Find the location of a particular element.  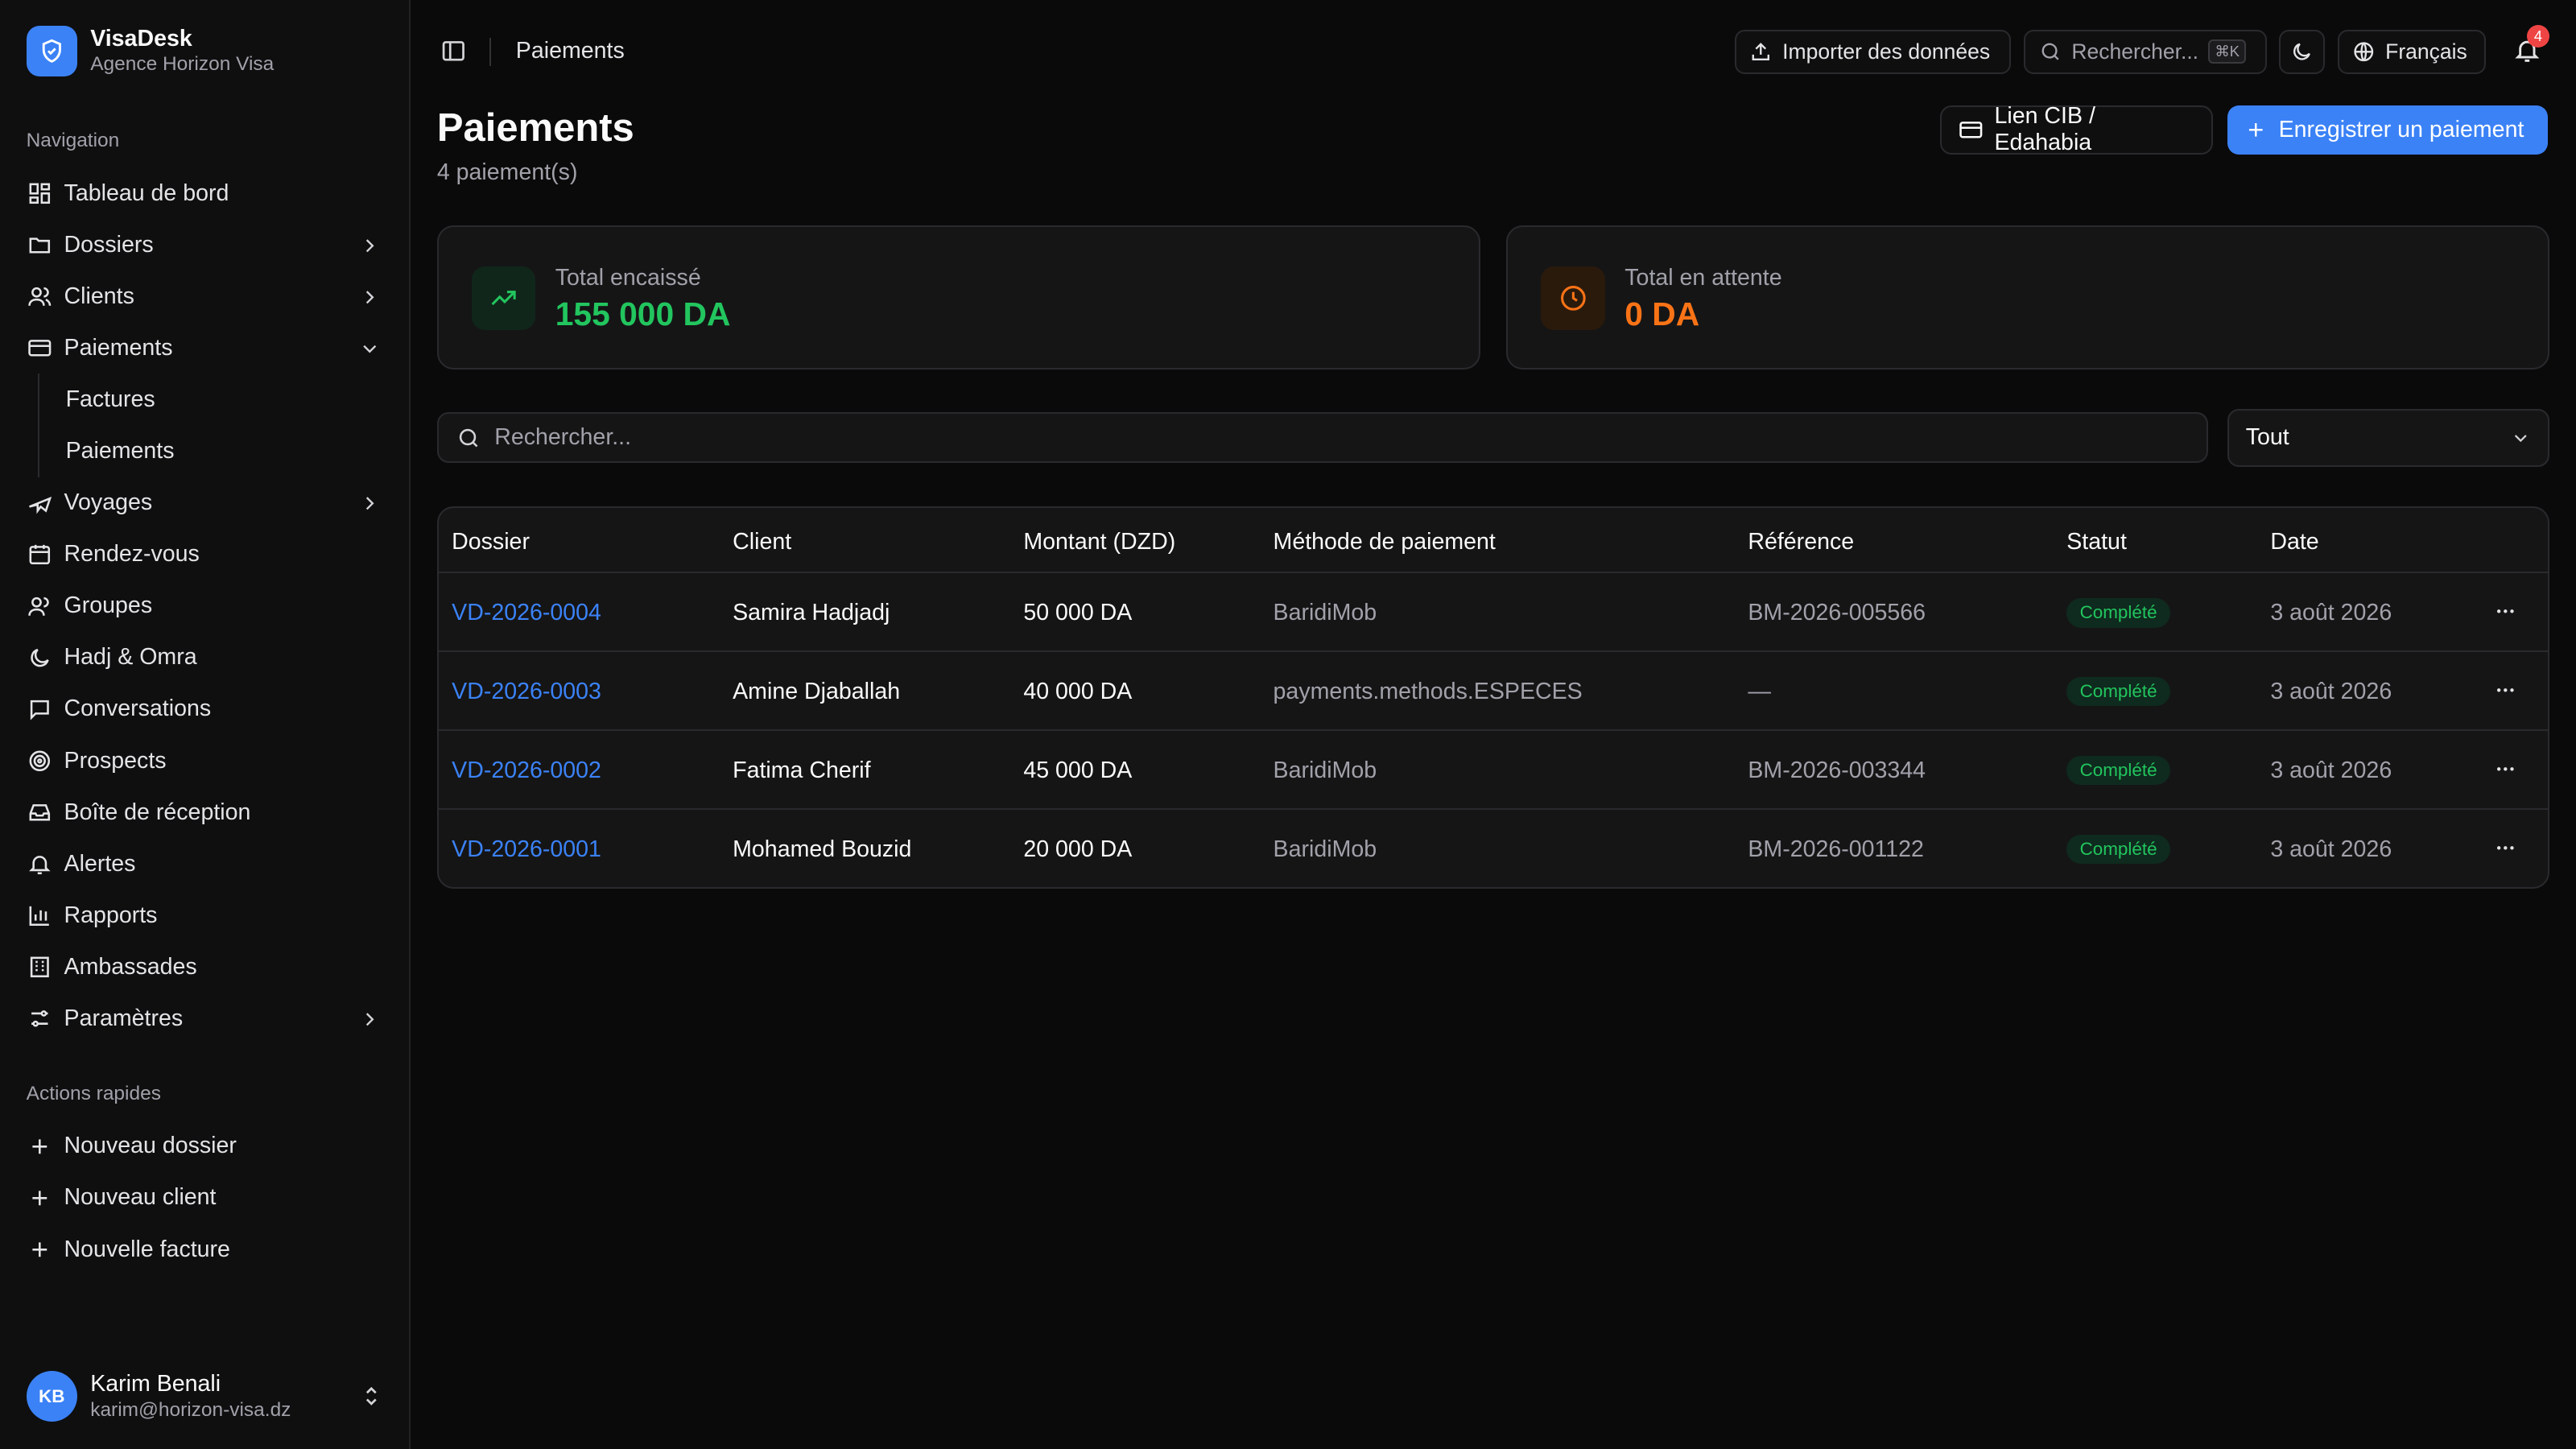

sidebar-item-tableau-de-bord: Tableau de bord is located at coordinates (205, 193).